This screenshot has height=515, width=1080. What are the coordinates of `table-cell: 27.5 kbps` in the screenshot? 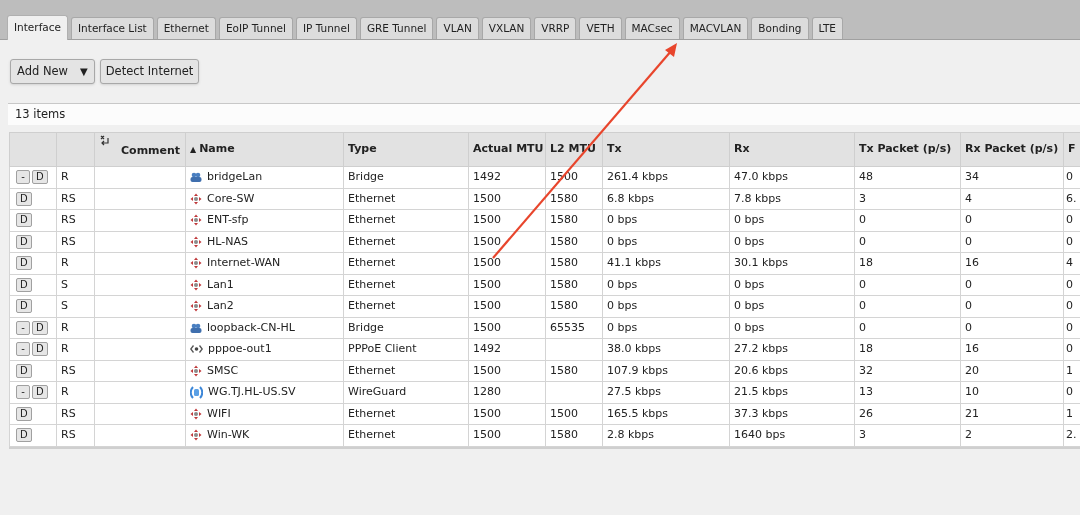 It's located at (634, 391).